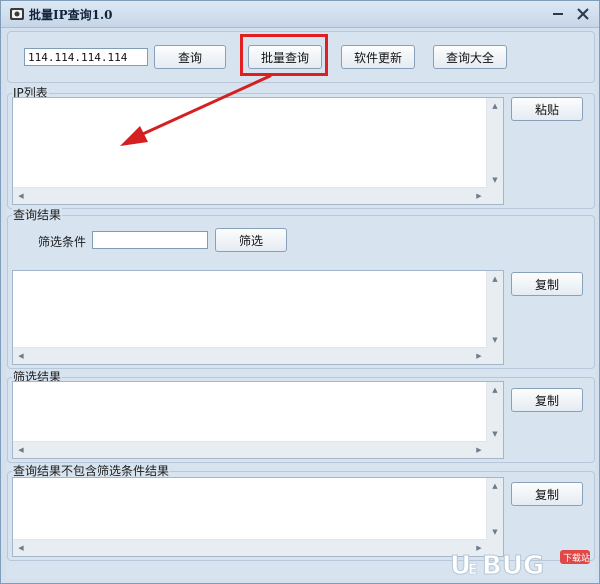  What do you see at coordinates (71, 15) in the screenshot?
I see `window-title: 批量IP查询1.0` at bounding box center [71, 15].